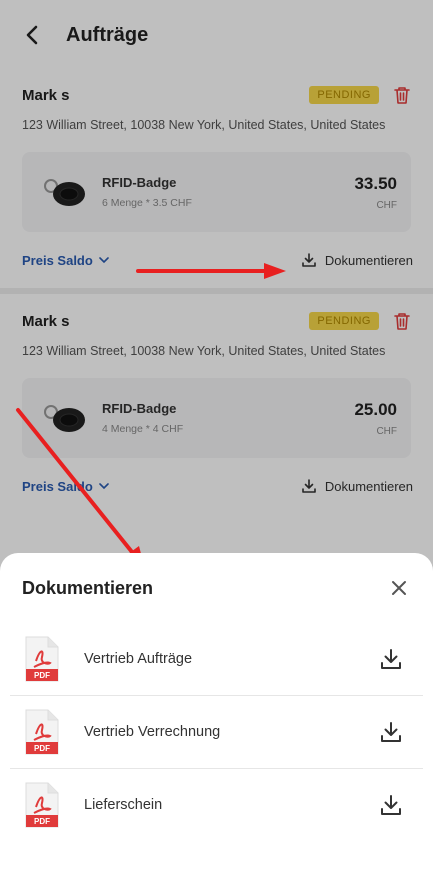 The width and height of the screenshot is (433, 889). What do you see at coordinates (216, 805) in the screenshot?
I see `document-row: PDF Lieferschein` at bounding box center [216, 805].